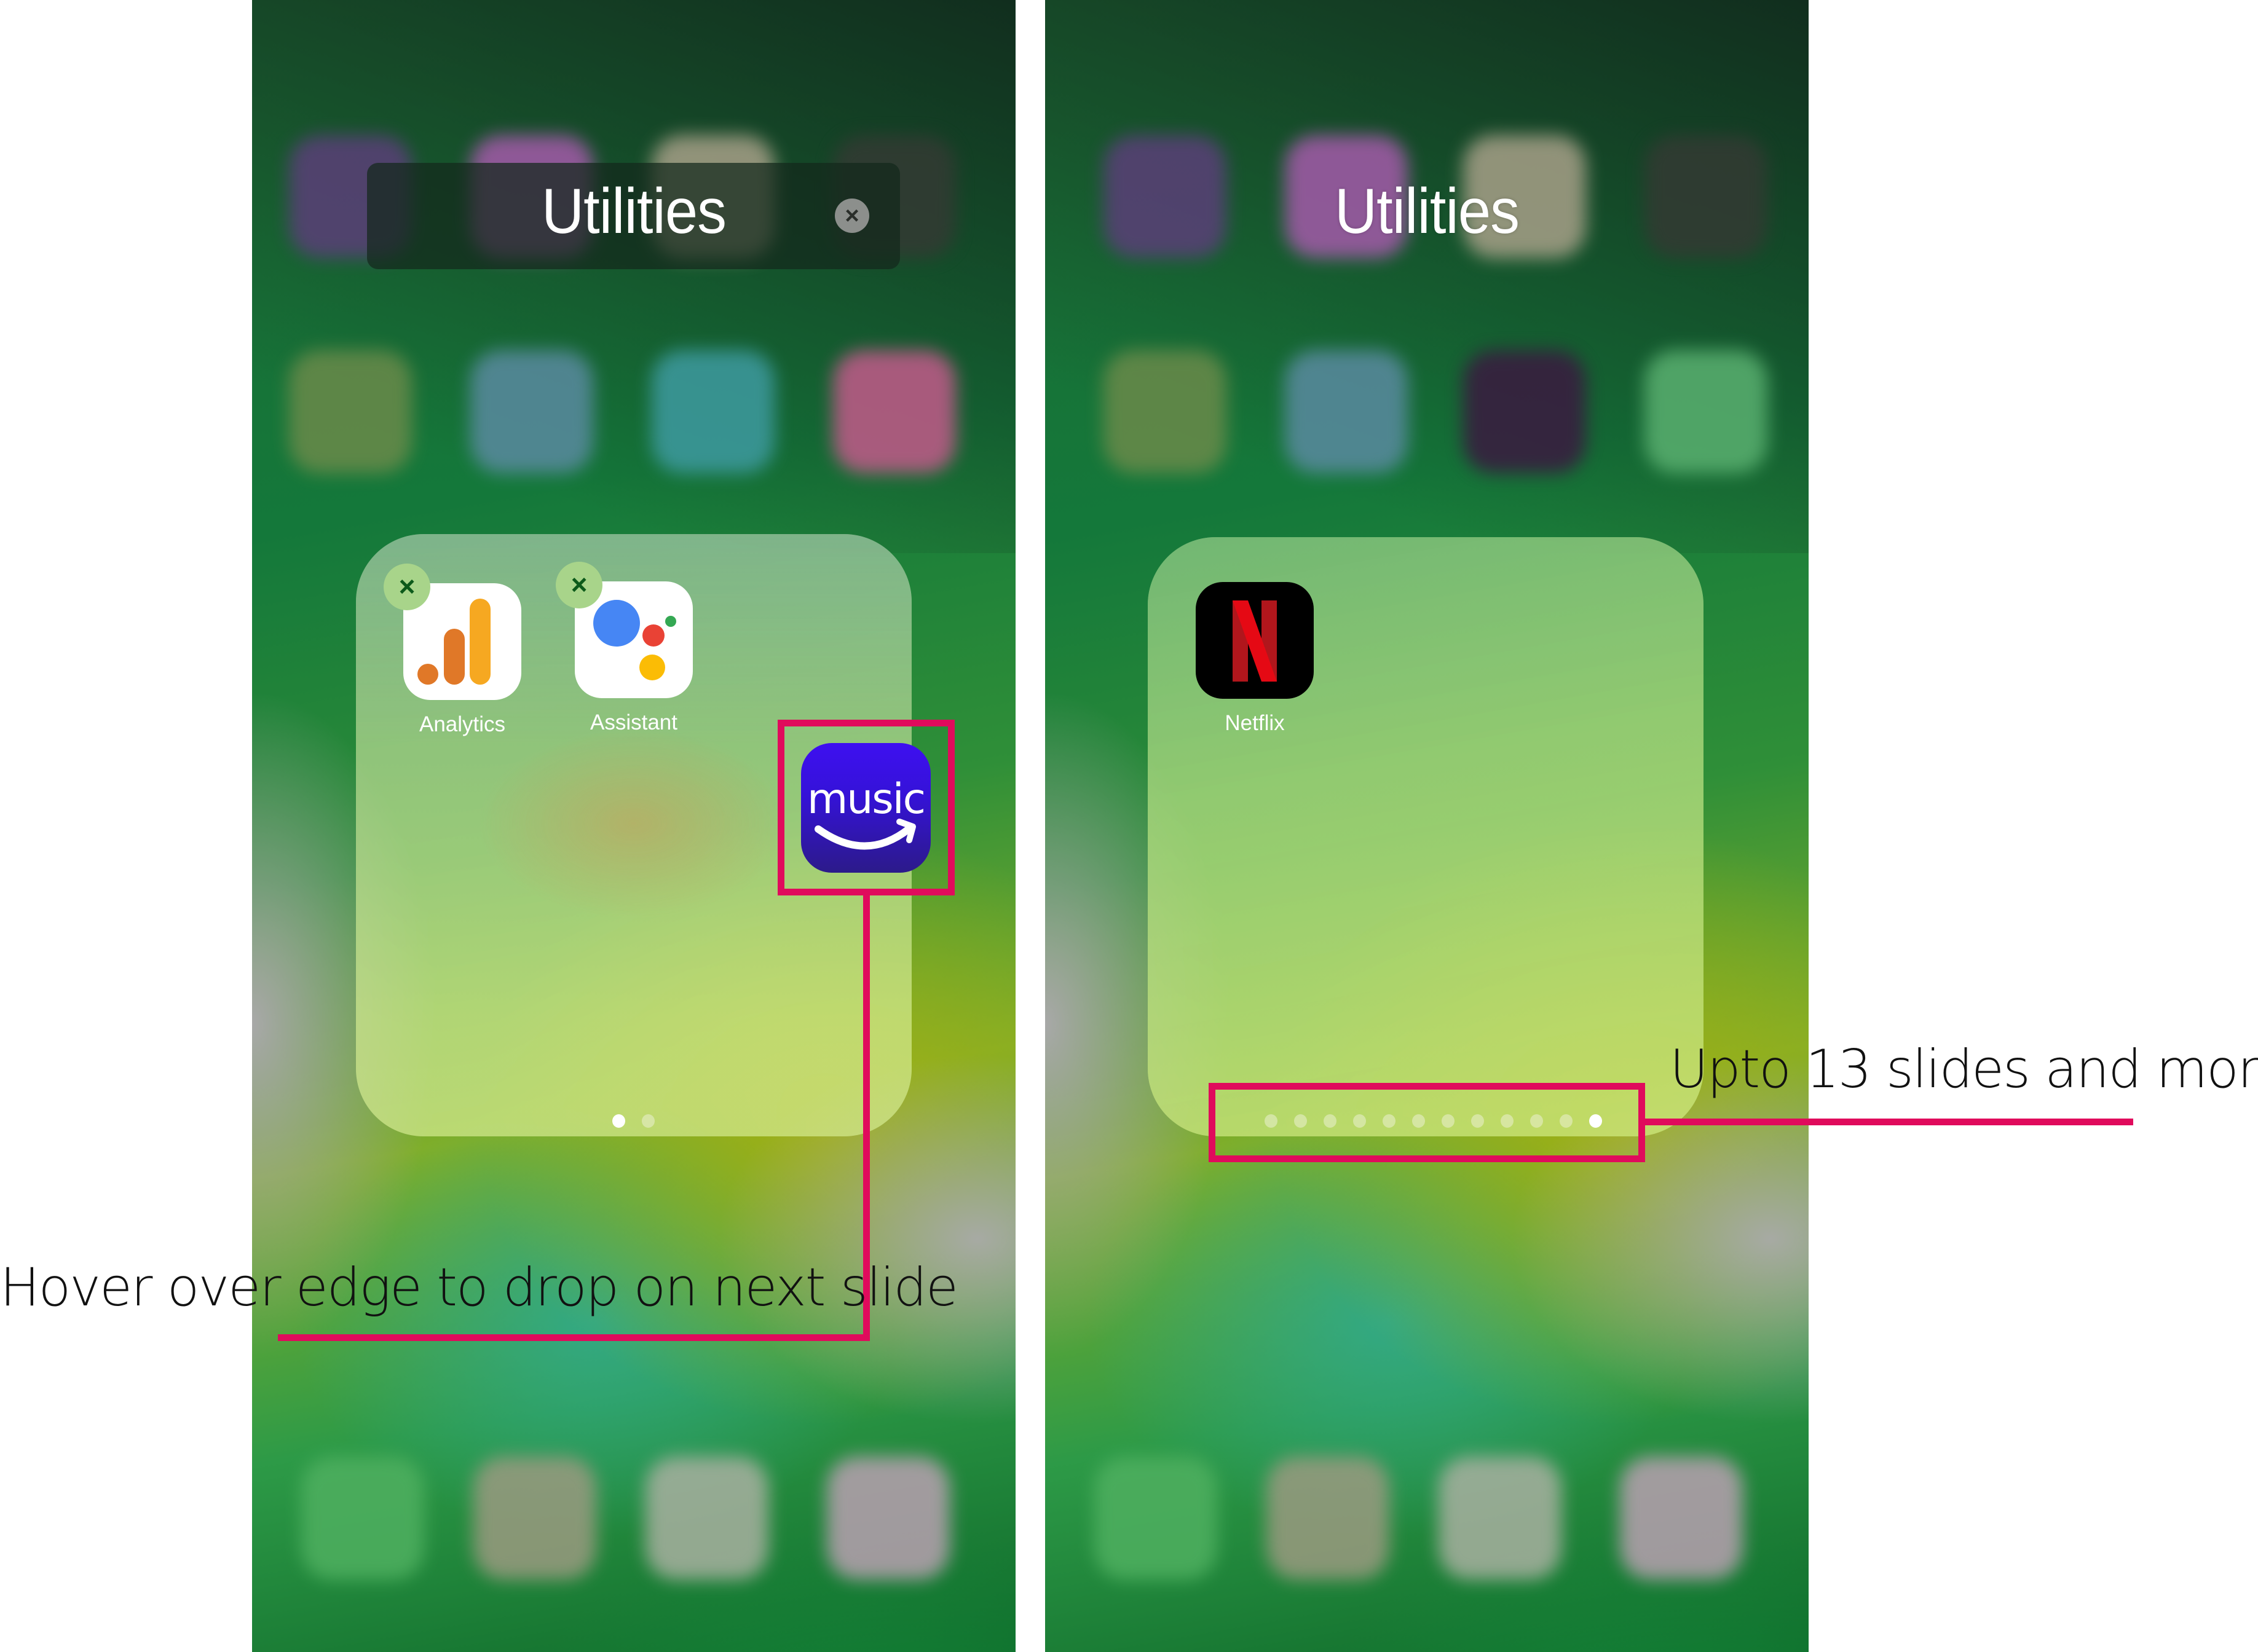 This screenshot has width=2258, height=1652. What do you see at coordinates (633, 1121) in the screenshot?
I see `page-indicator` at bounding box center [633, 1121].